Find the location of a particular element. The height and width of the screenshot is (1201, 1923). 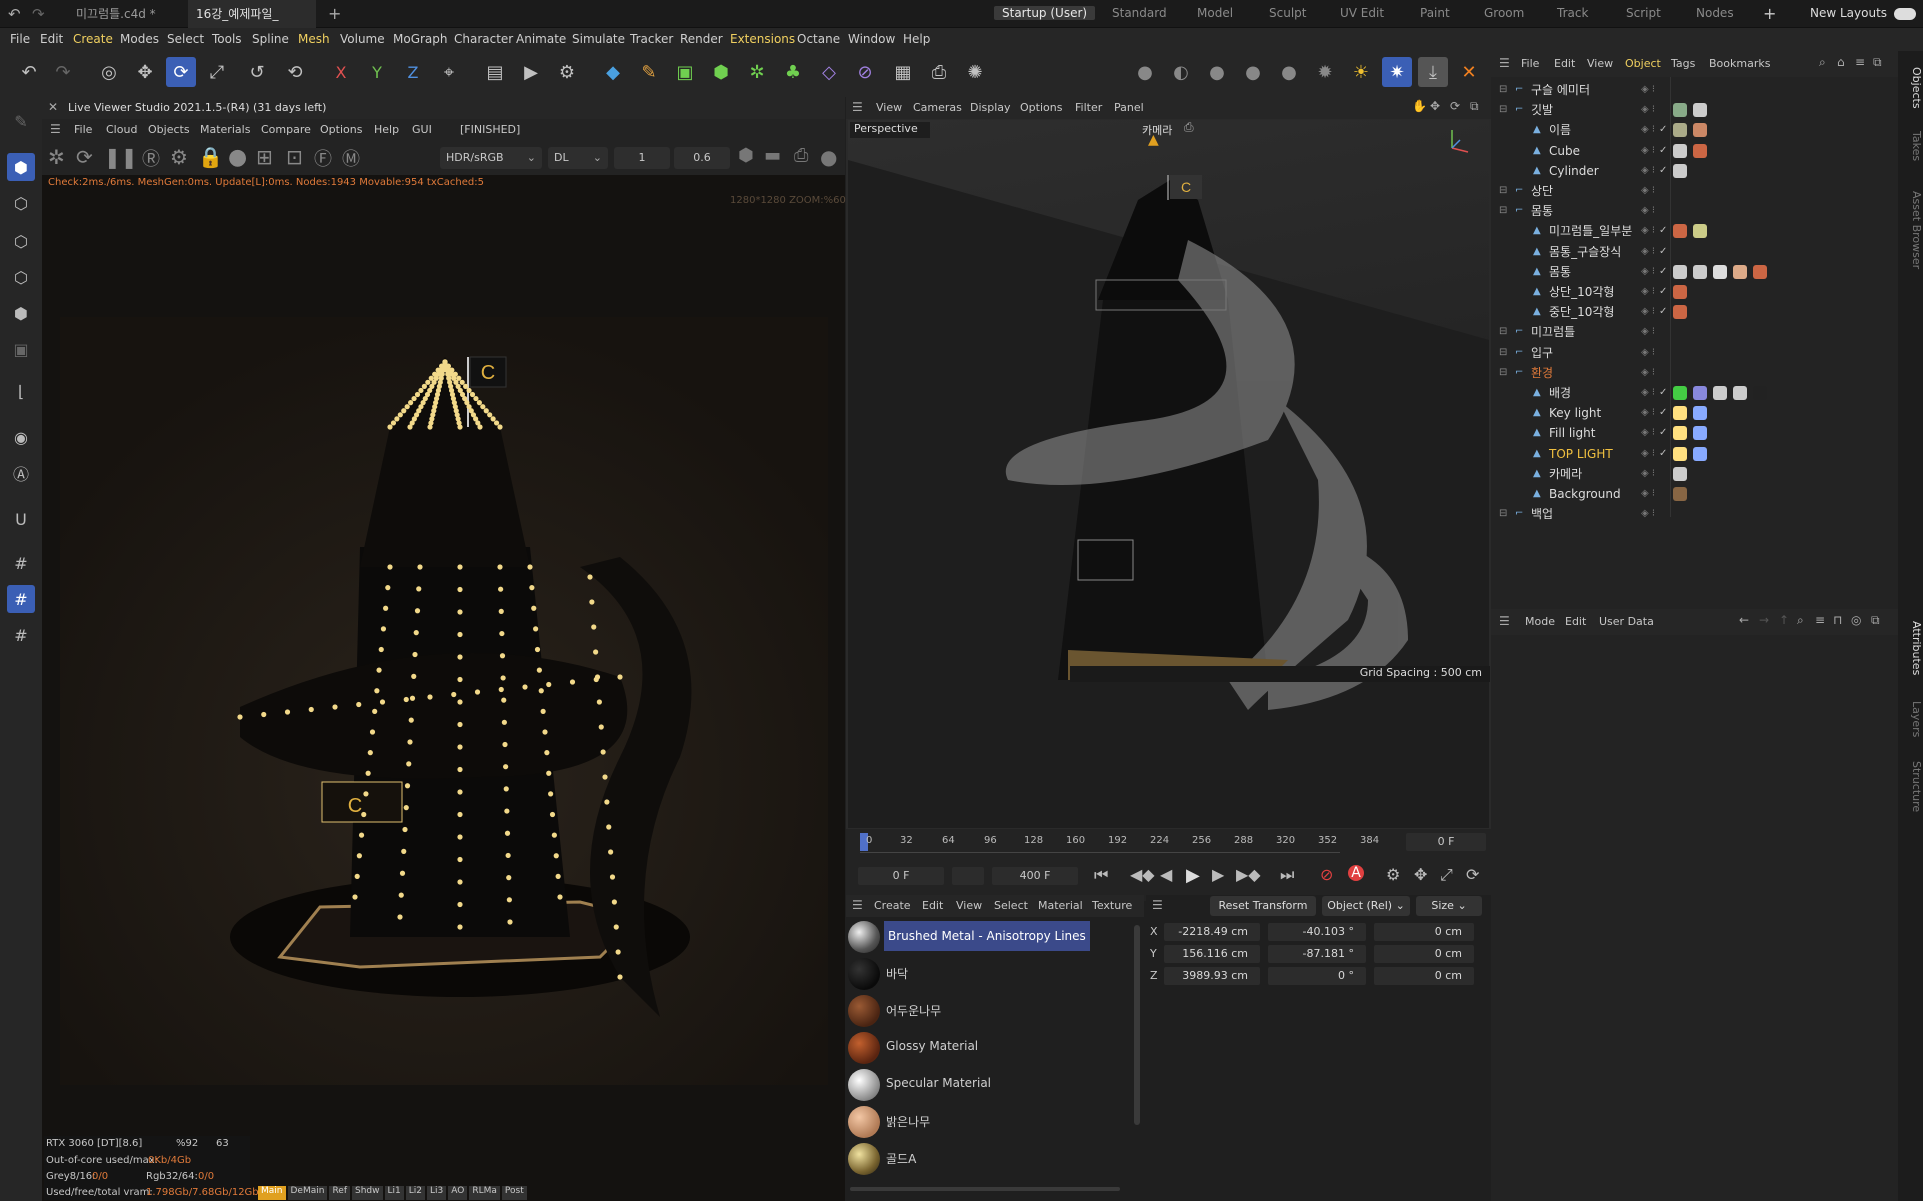

pause-icon: ❚❚ is located at coordinates (121, 157).